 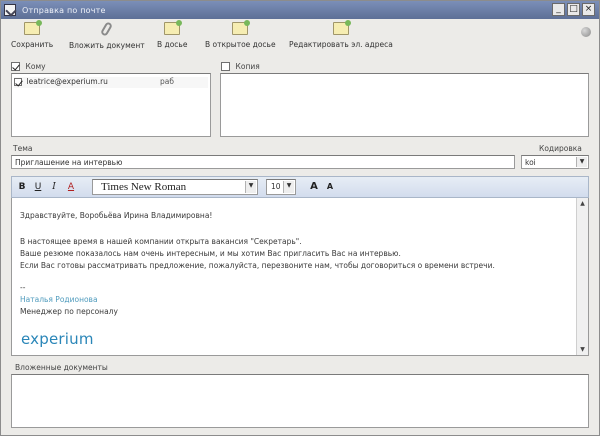 What do you see at coordinates (330, 187) in the screenshot?
I see `shrink-font-button: A` at bounding box center [330, 187].